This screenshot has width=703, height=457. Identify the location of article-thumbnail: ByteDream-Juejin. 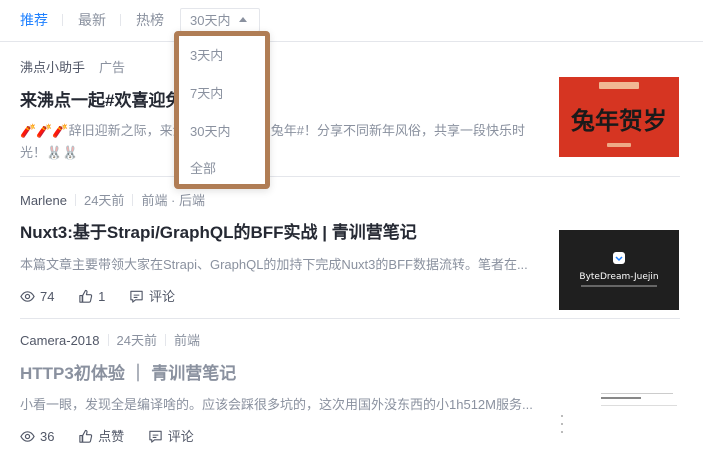
(619, 270).